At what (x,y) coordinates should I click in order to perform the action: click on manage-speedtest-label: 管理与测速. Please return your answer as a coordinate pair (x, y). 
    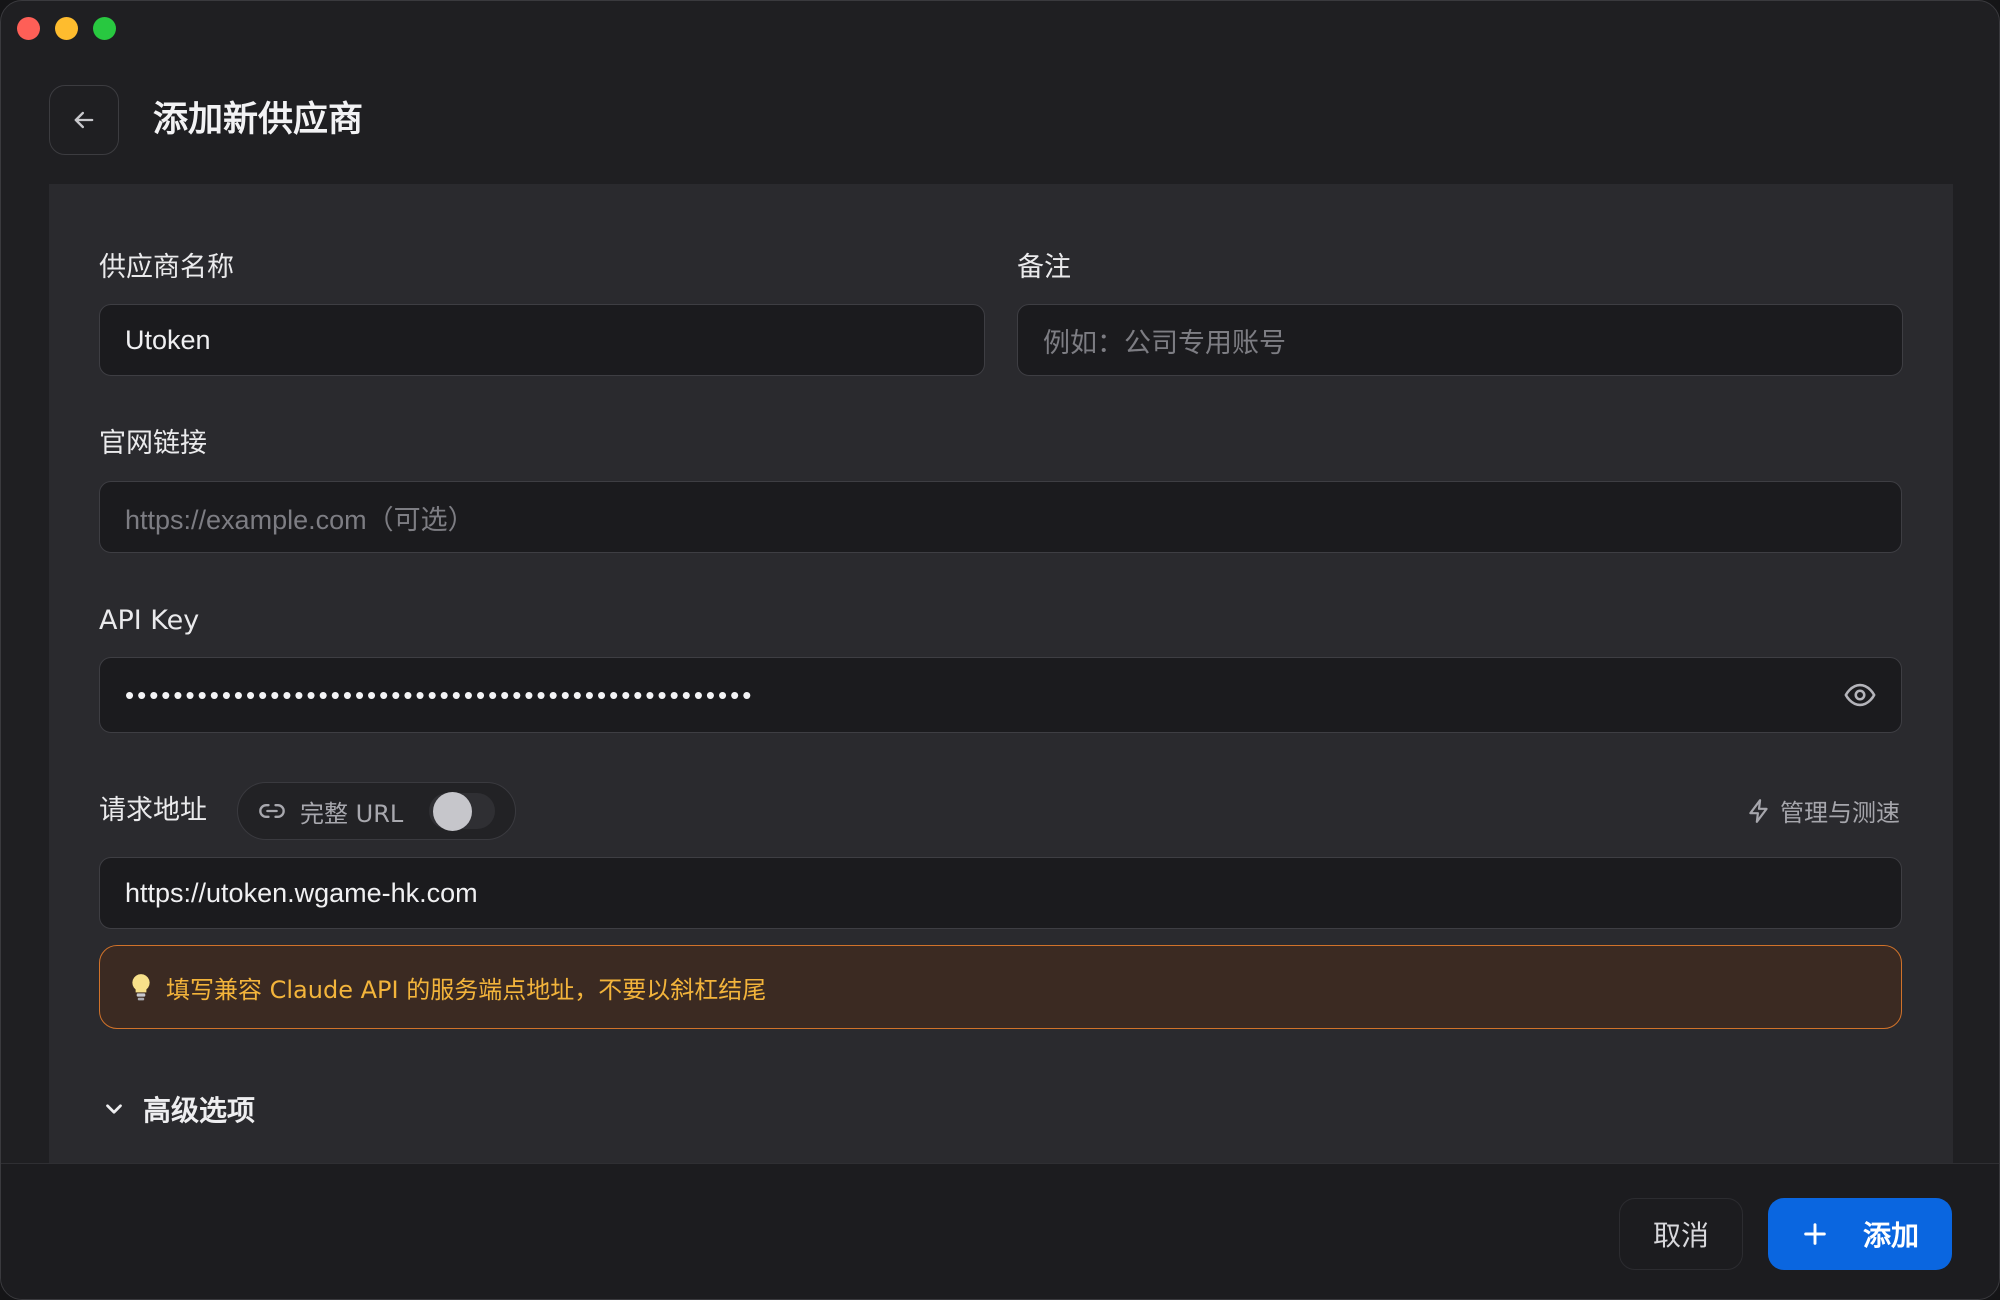
    Looking at the image, I should click on (1840, 813).